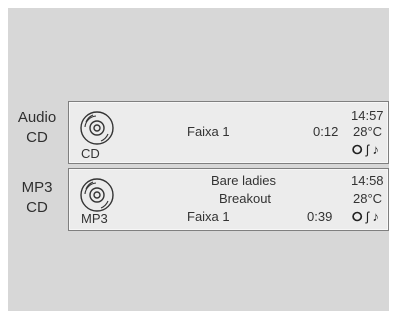 The width and height of the screenshot is (397, 319). What do you see at coordinates (94, 218) in the screenshot?
I see `source-tag-mp3: MP3` at bounding box center [94, 218].